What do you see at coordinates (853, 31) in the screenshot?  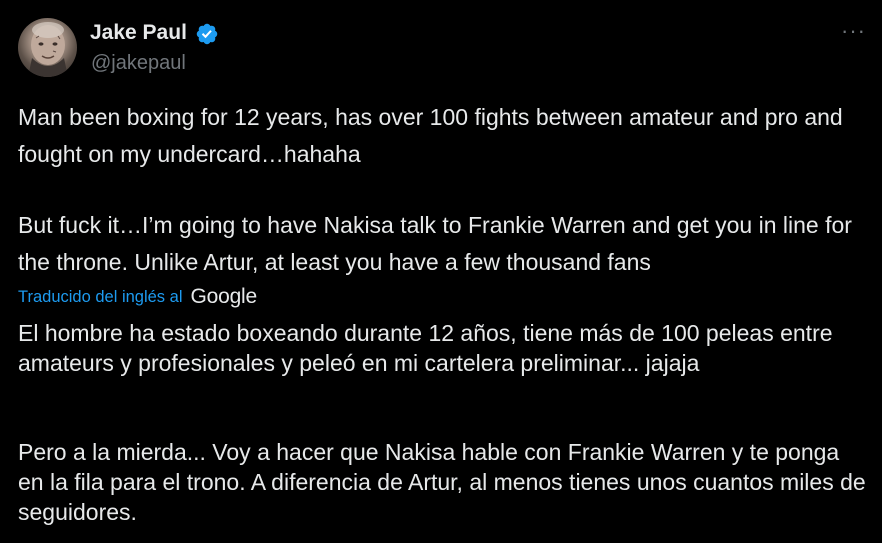 I see `more-options-icon: ···` at bounding box center [853, 31].